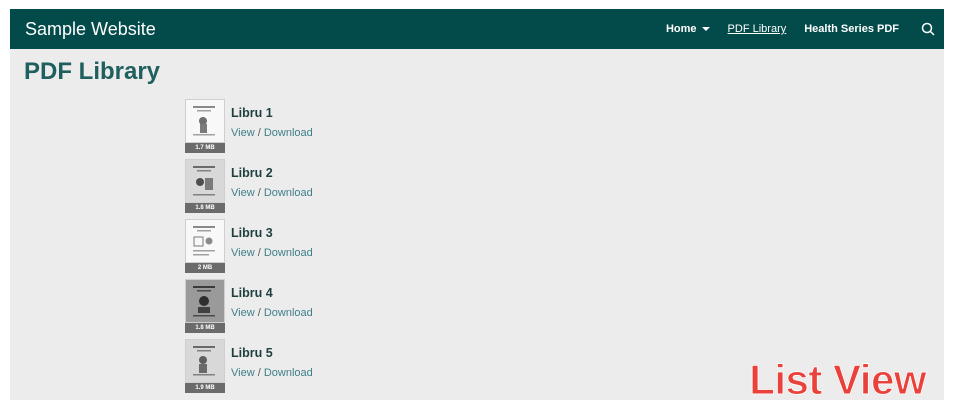  Describe the element at coordinates (92, 71) in the screenshot. I see `page-title: PDF Library` at that location.